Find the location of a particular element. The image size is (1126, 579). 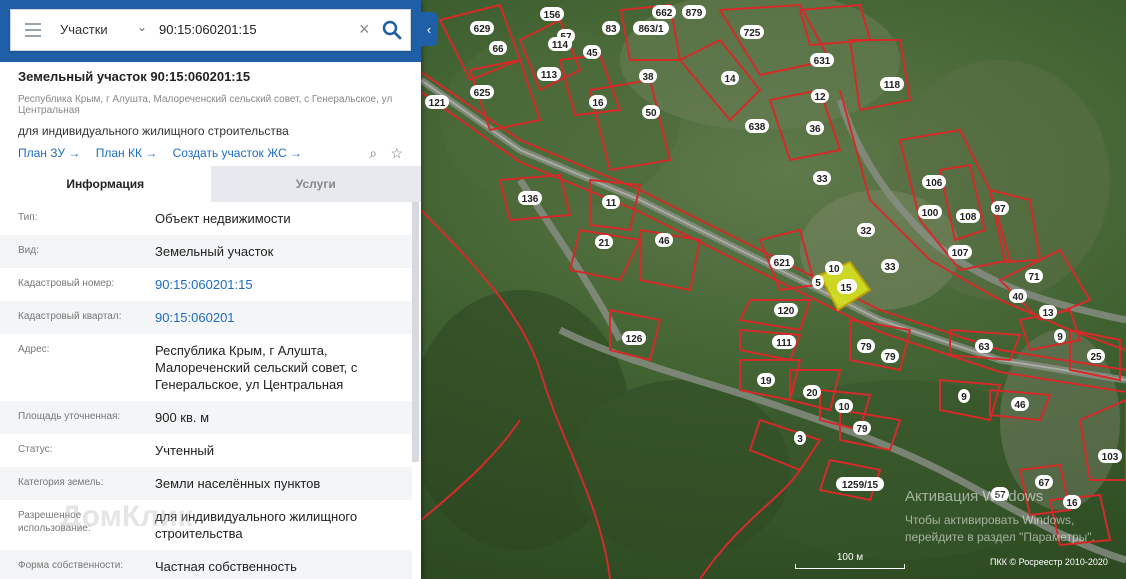

menu-icon is located at coordinates (33, 30).